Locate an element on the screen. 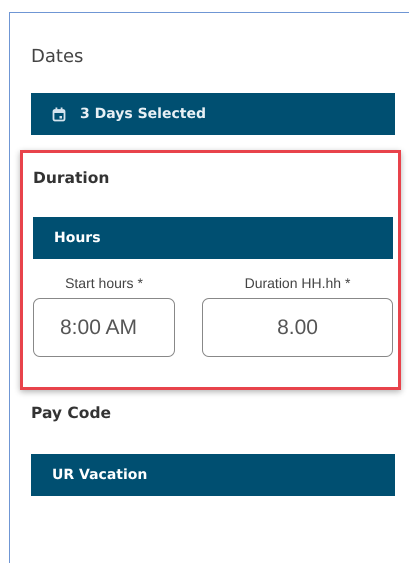  hours-header-bar: Hours is located at coordinates (213, 238).